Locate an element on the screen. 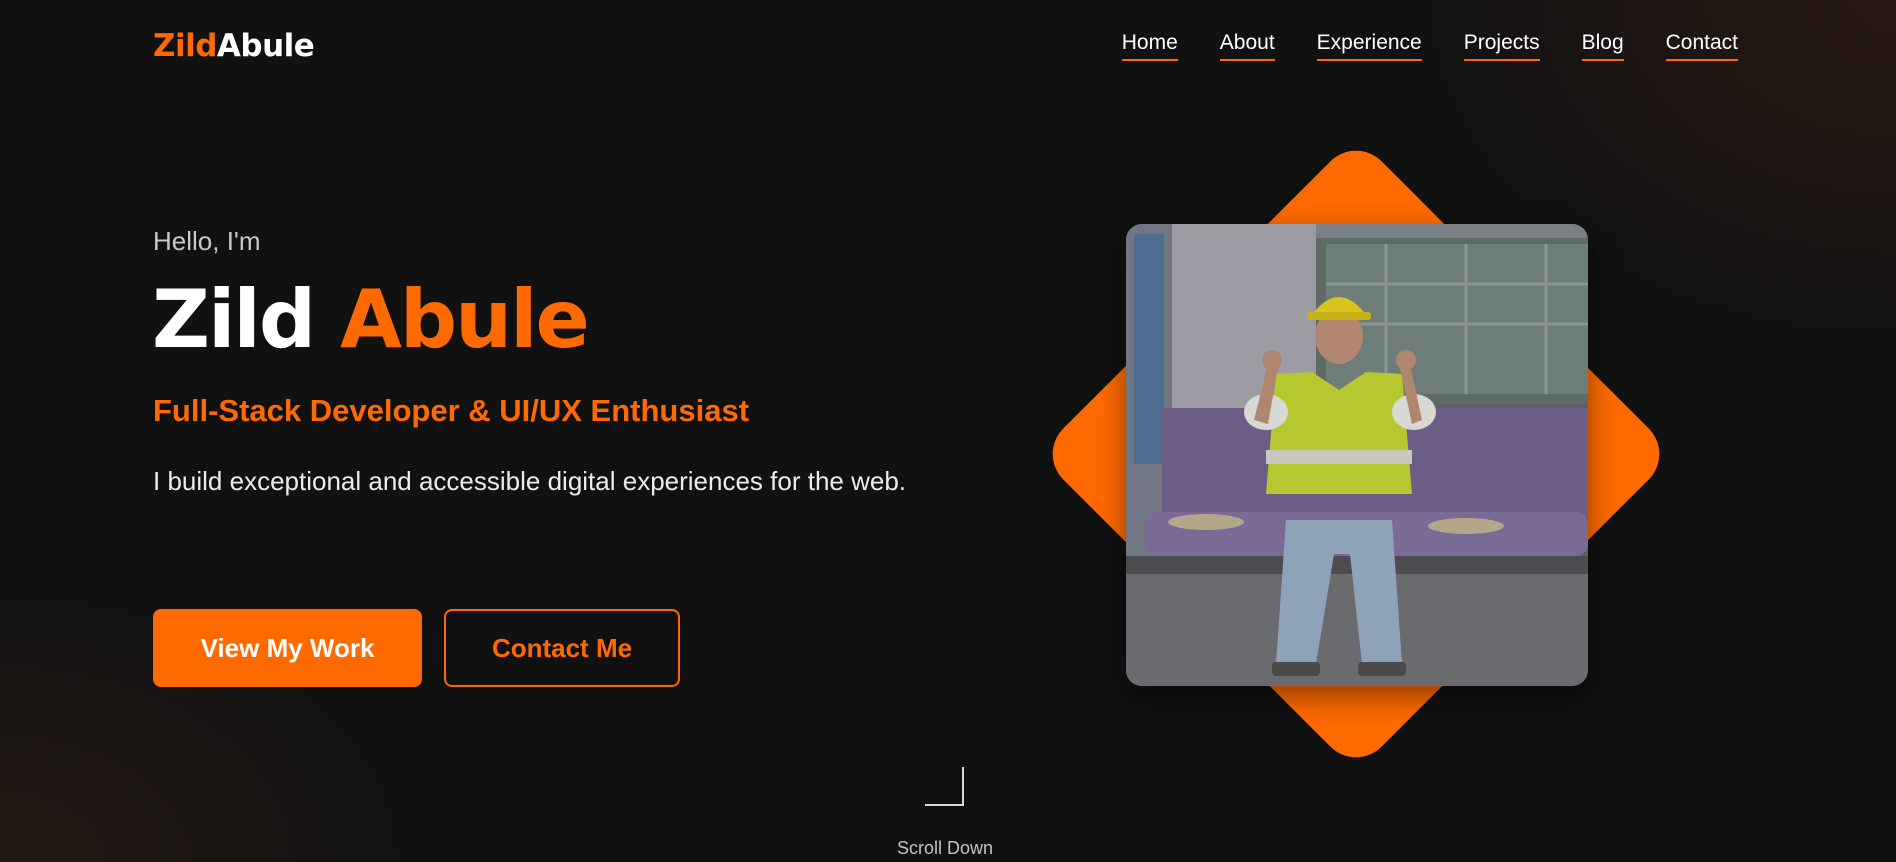 This screenshot has width=1896, height=862. nav-home: Home is located at coordinates (1149, 45).